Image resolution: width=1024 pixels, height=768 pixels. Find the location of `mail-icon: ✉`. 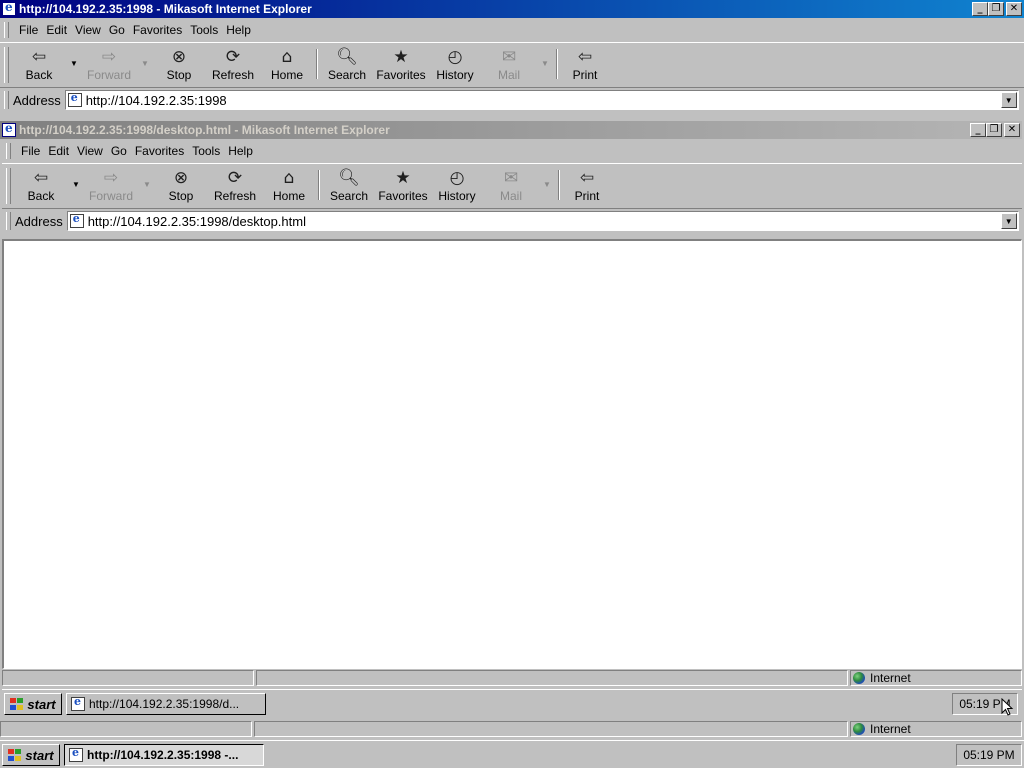

mail-icon: ✉ is located at coordinates (511, 178).